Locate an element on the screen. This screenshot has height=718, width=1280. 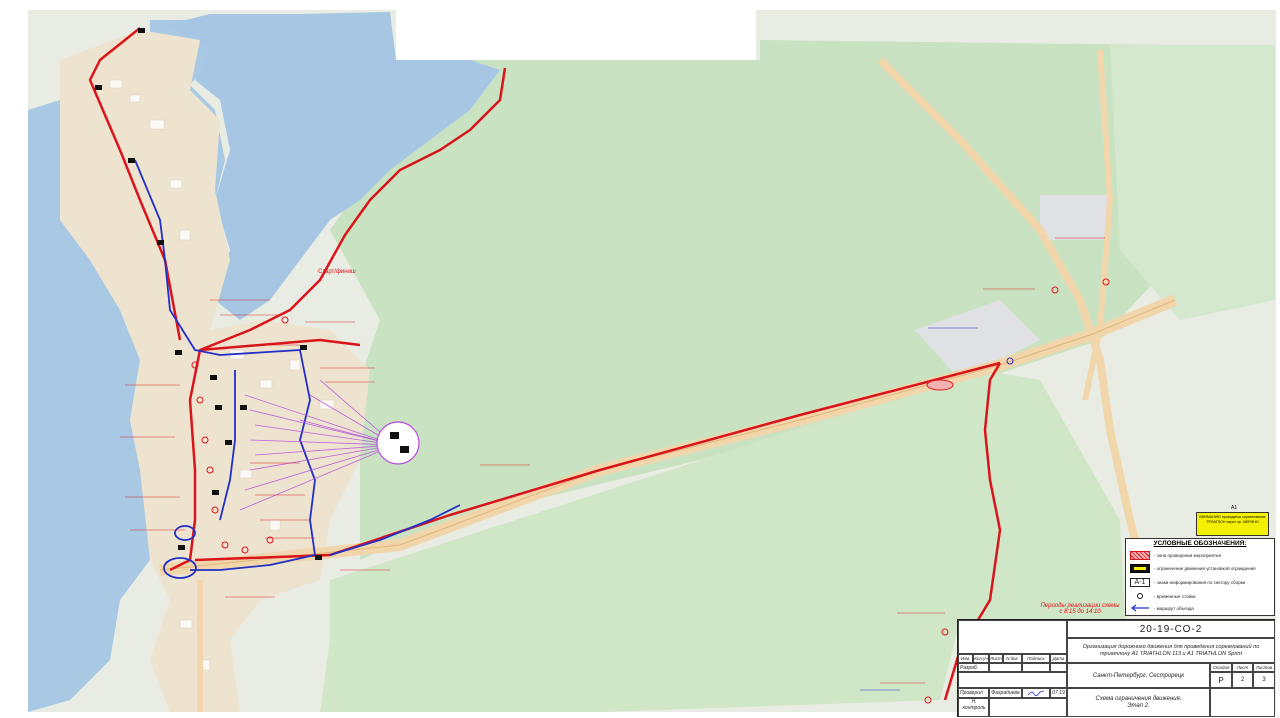
blank-area is located at coordinates (576, 35).